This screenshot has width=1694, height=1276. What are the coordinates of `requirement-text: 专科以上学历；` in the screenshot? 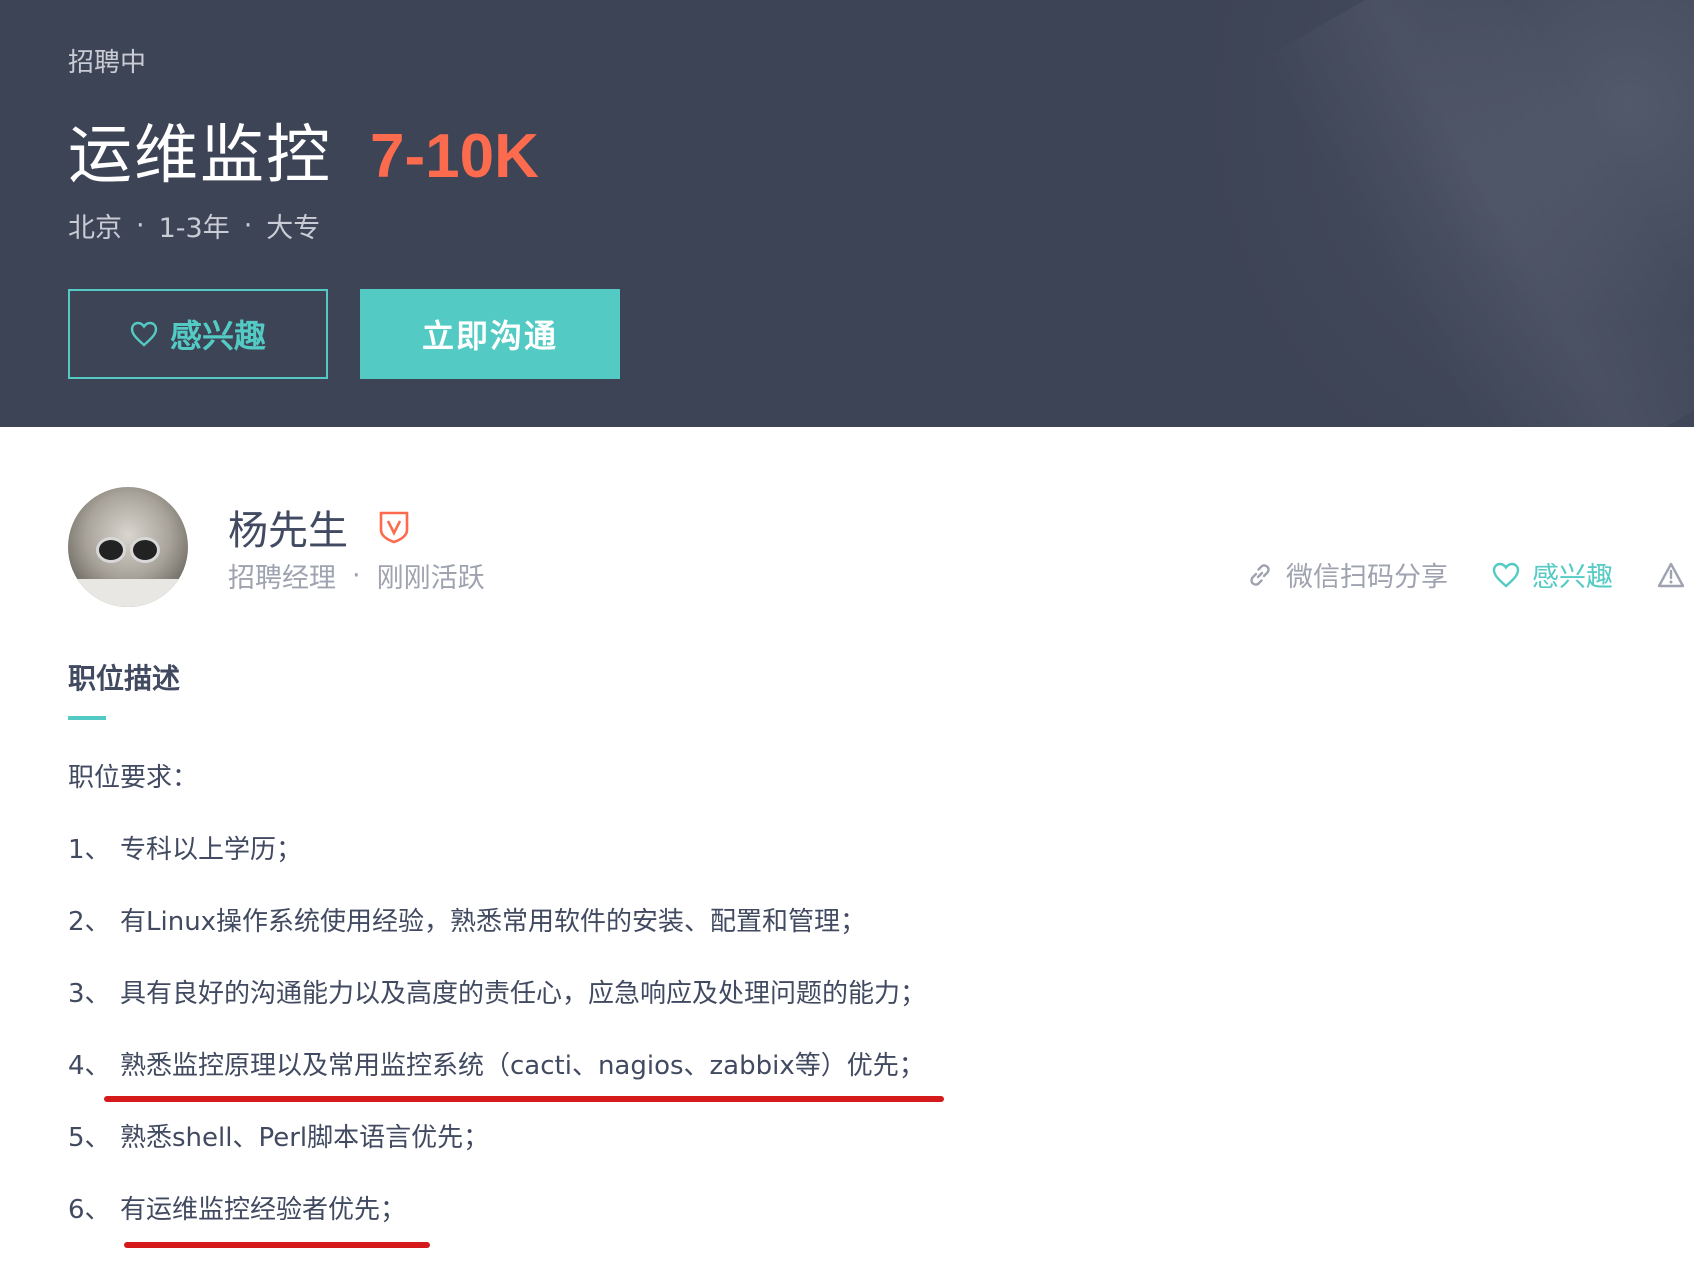 It's located at (211, 850).